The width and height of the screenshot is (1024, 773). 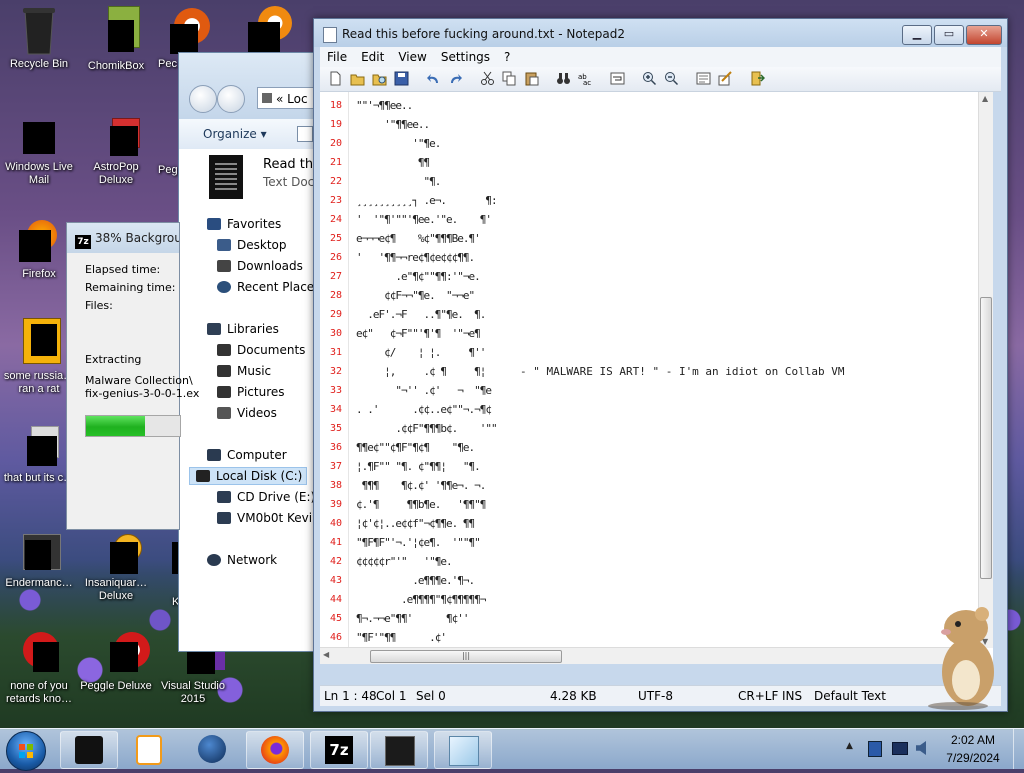 I want to click on nav-downloads: Downloads, so click(x=260, y=266).